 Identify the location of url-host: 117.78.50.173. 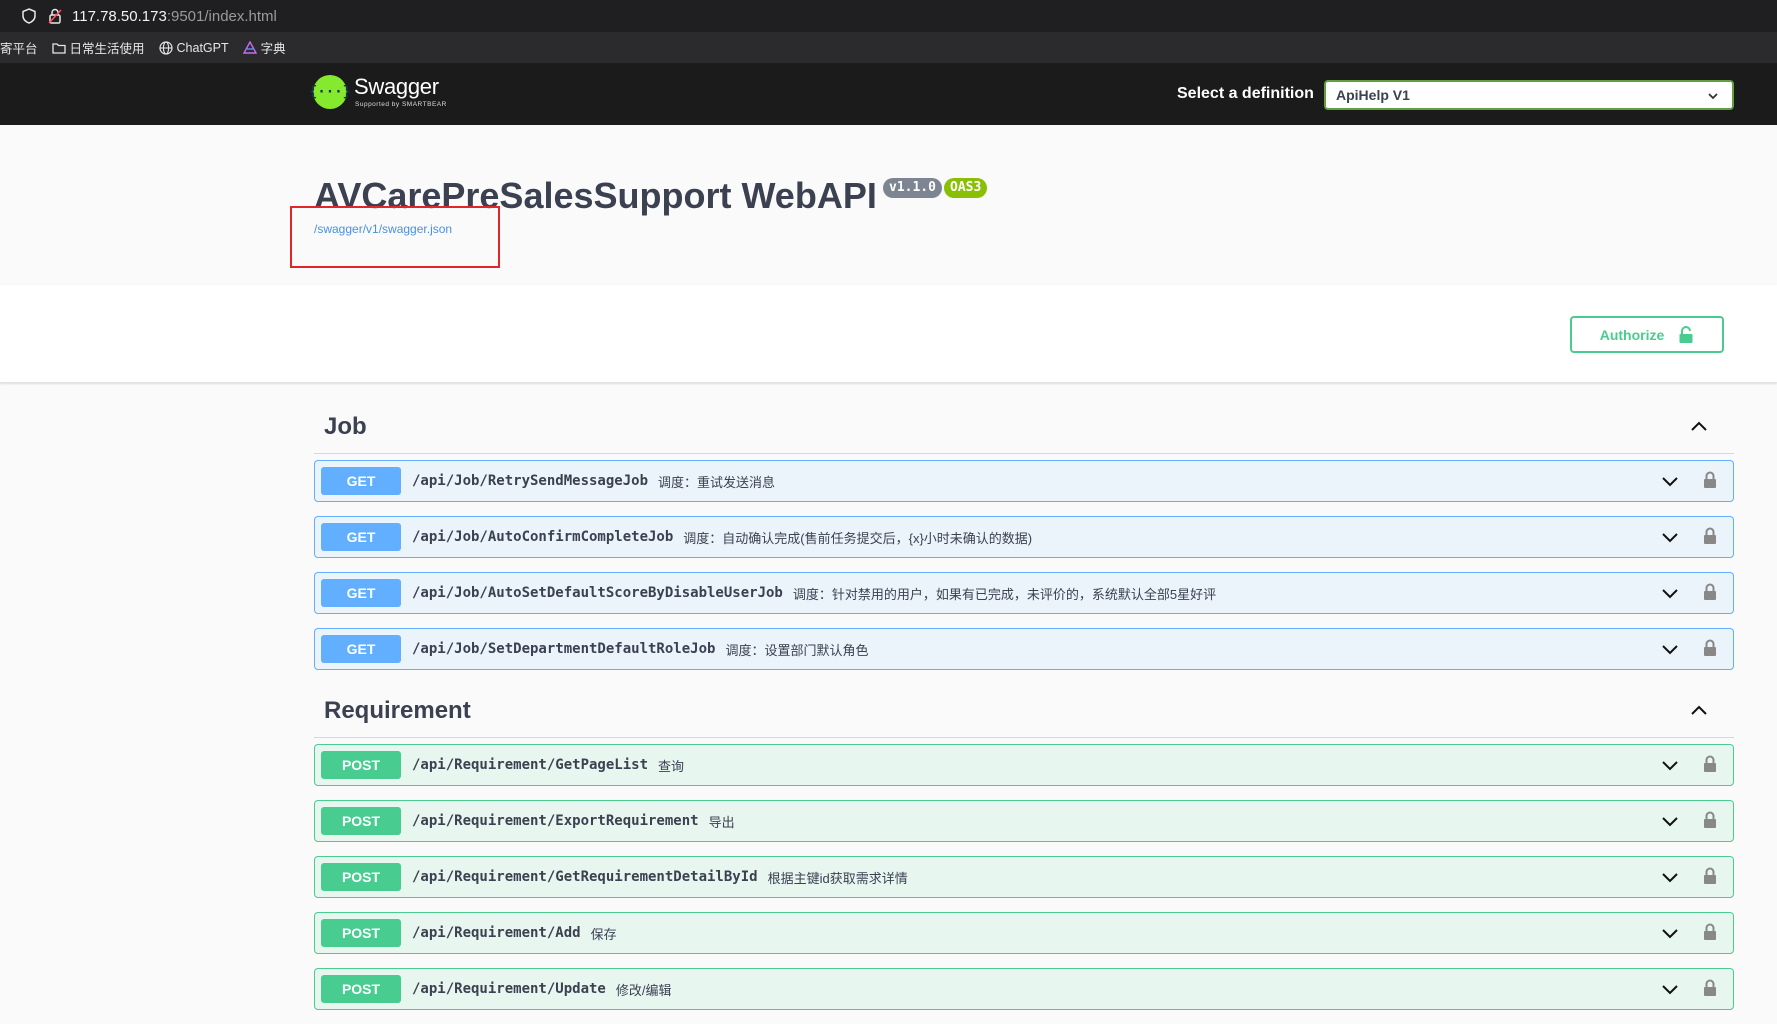
(119, 16).